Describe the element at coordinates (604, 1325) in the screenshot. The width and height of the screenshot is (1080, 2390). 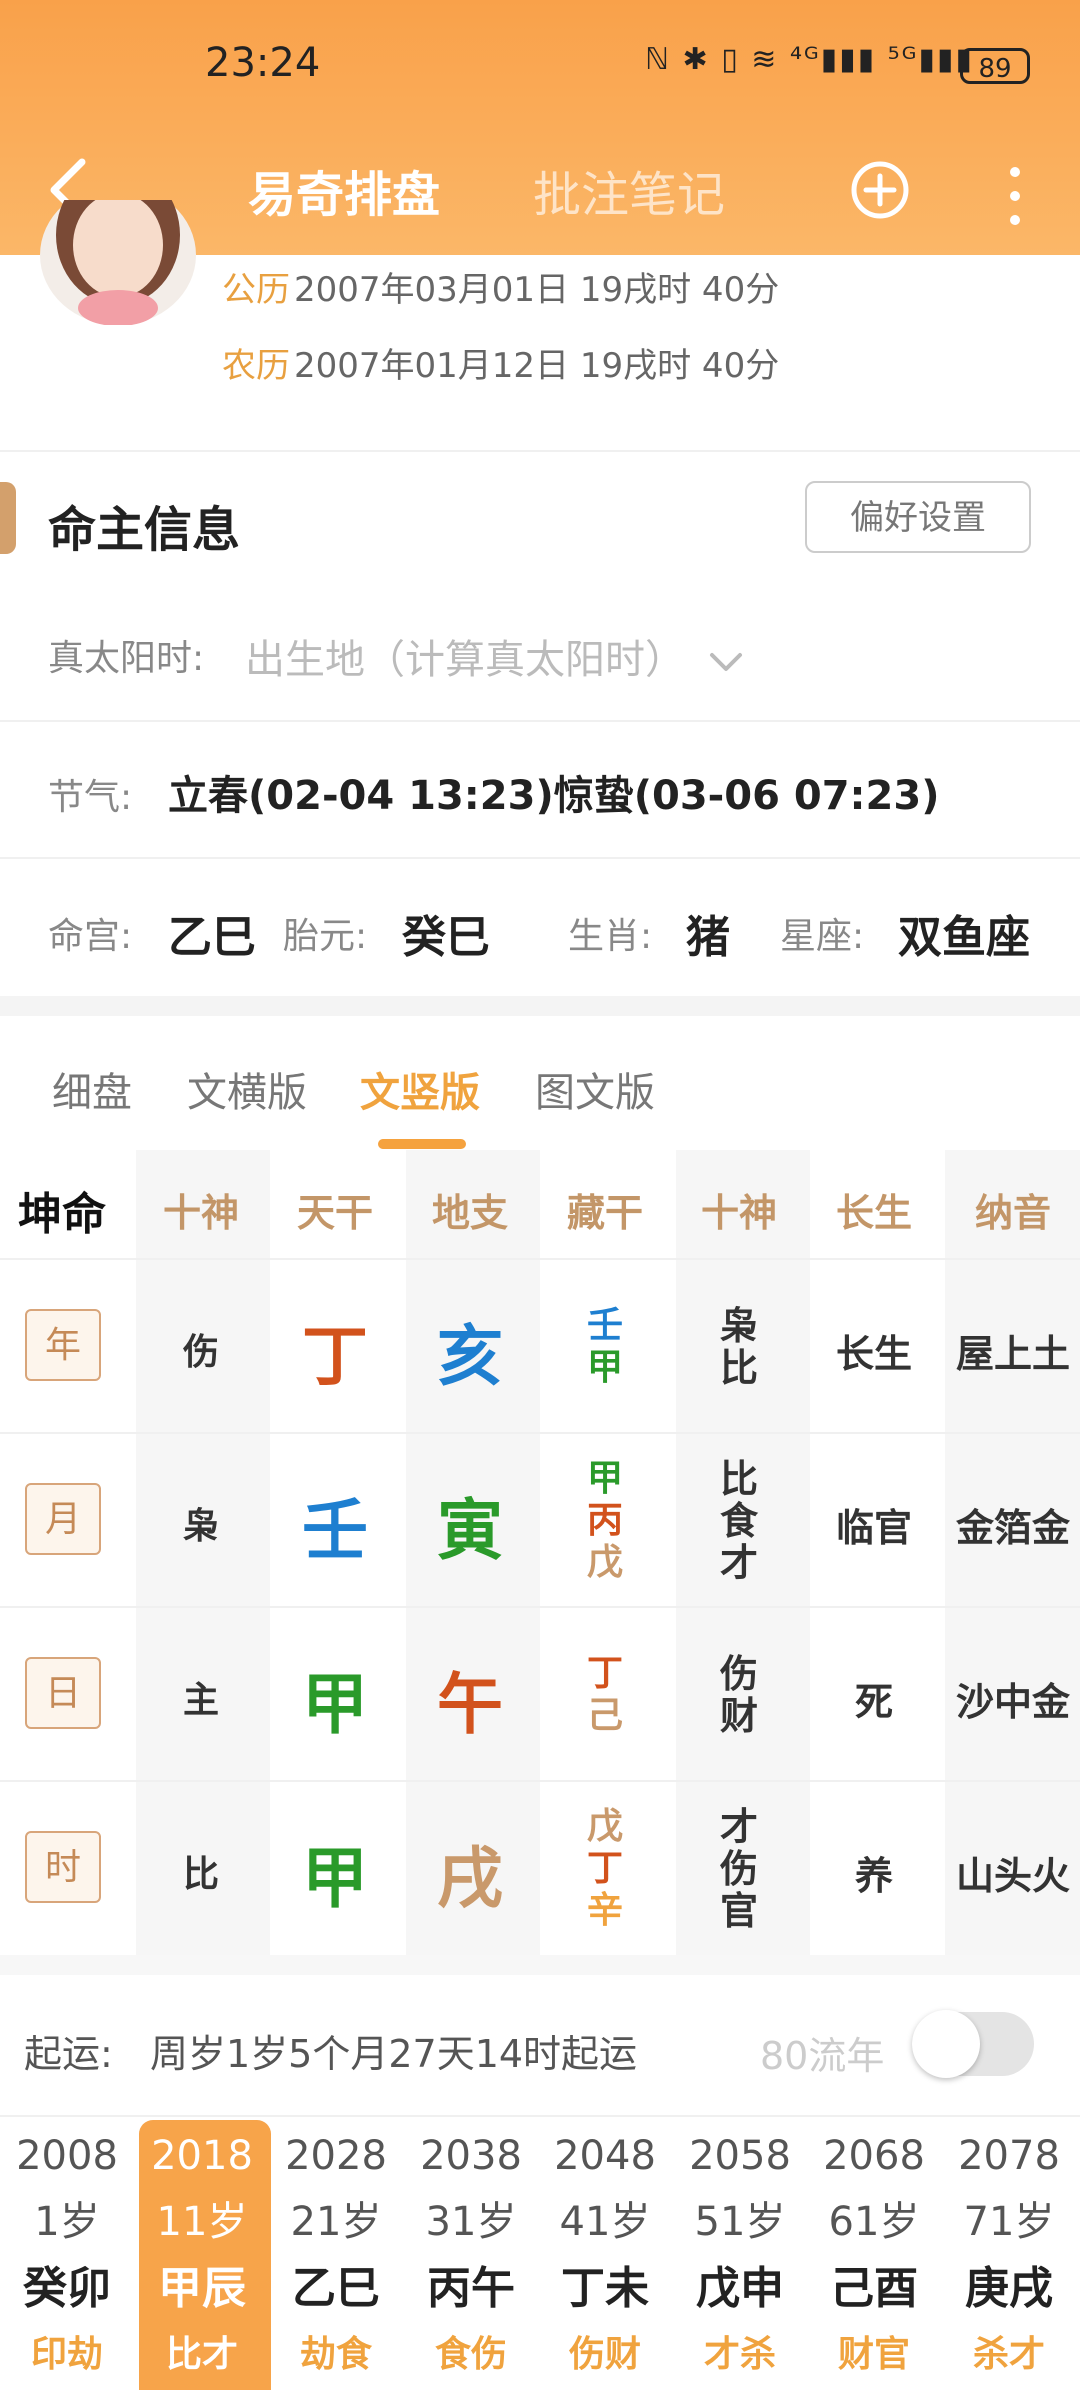
I see `canggan-char: 壬` at that location.